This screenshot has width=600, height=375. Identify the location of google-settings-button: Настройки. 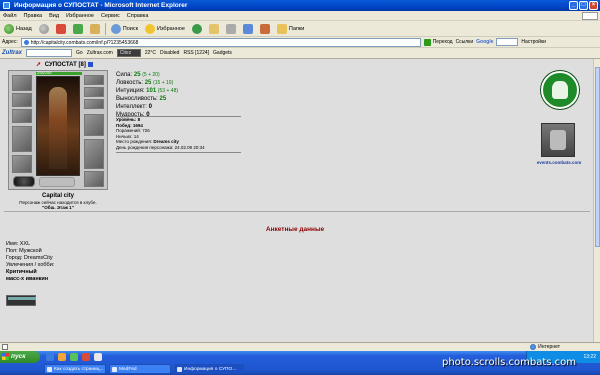
(533, 42).